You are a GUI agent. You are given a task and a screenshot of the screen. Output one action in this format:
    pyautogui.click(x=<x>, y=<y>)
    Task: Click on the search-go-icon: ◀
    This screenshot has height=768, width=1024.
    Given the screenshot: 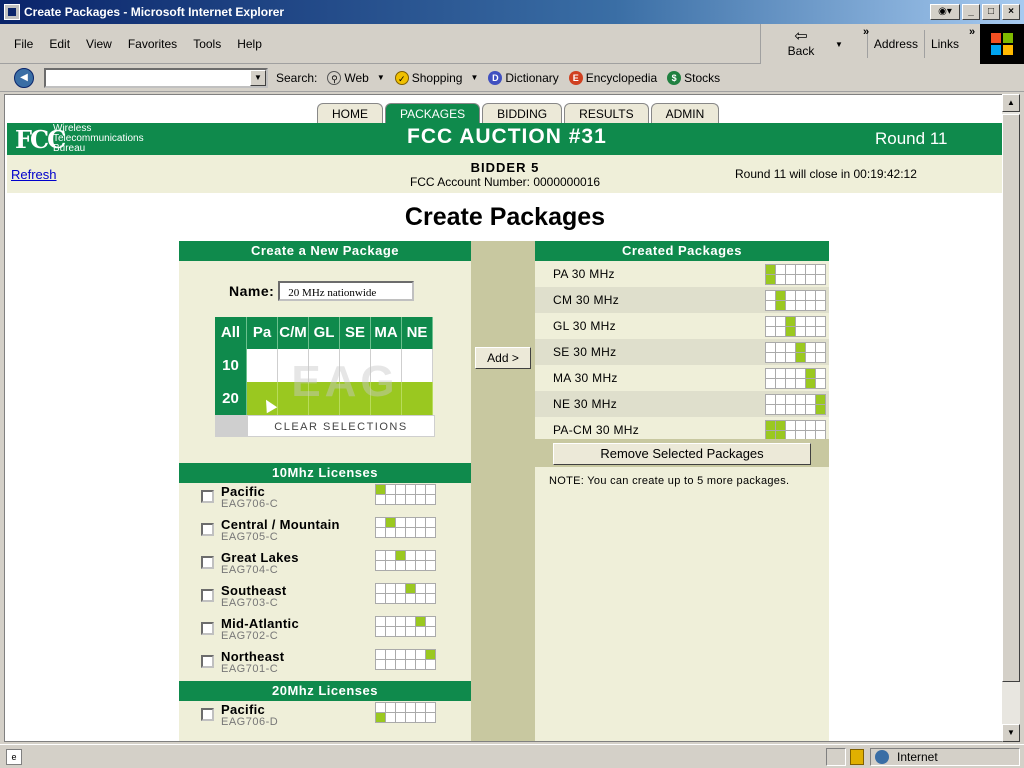 What is the action you would take?
    pyautogui.click(x=24, y=77)
    